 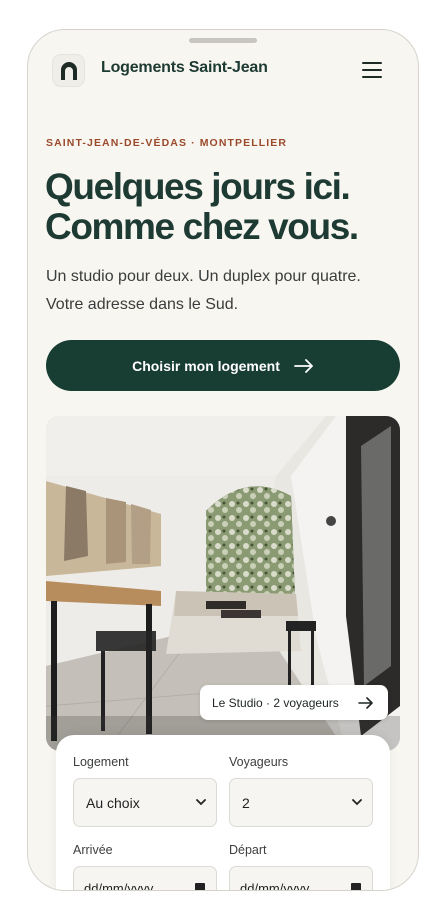 I want to click on brand-logo, so click(x=68, y=70).